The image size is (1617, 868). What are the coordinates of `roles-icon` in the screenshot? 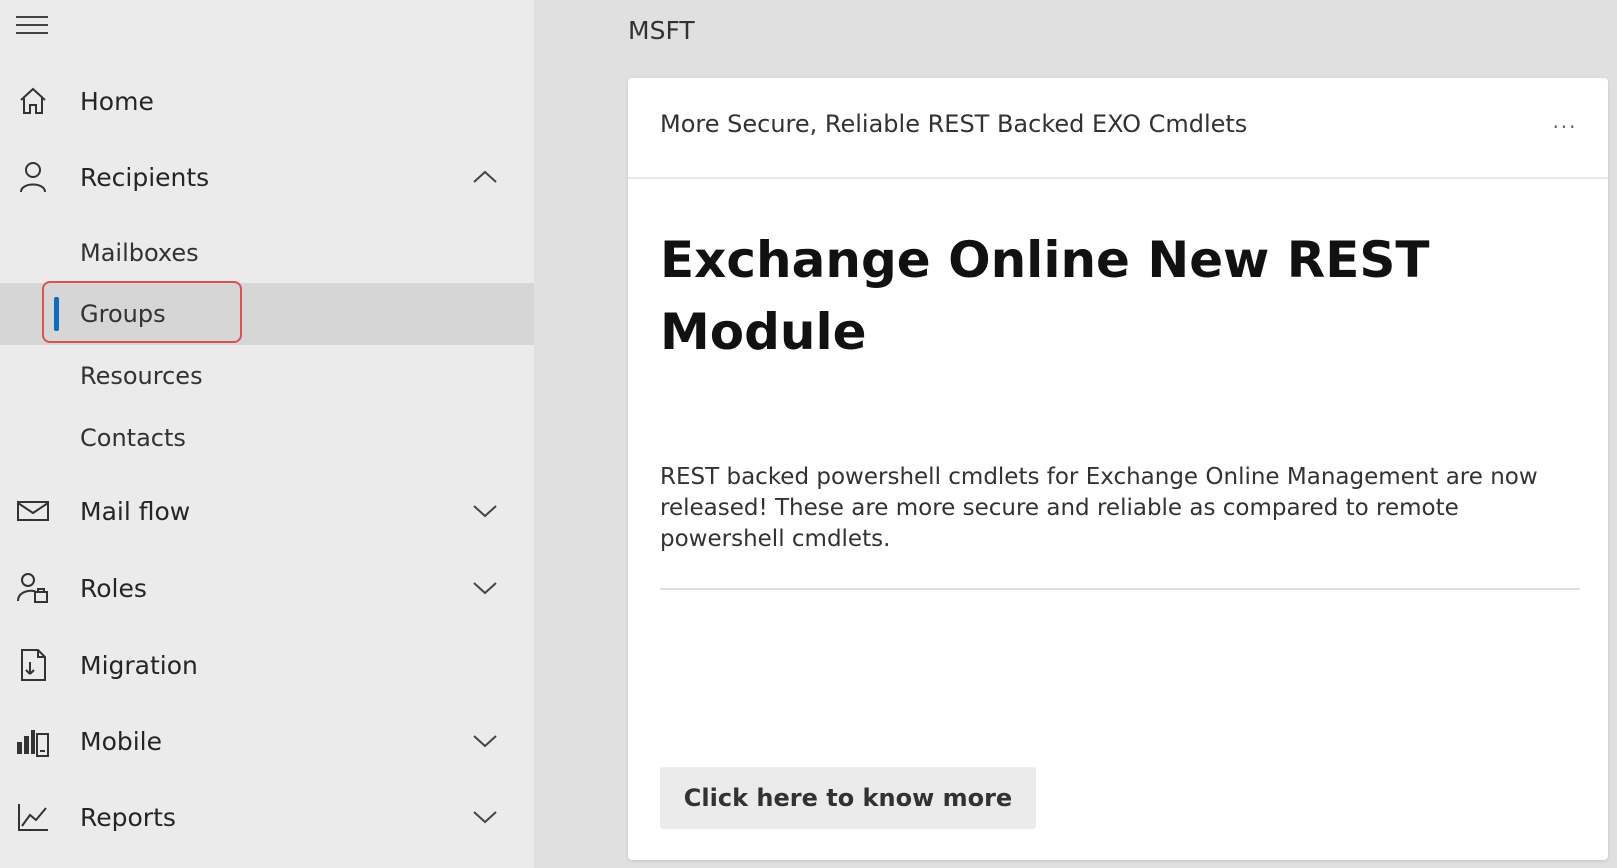 It's located at (33, 588).